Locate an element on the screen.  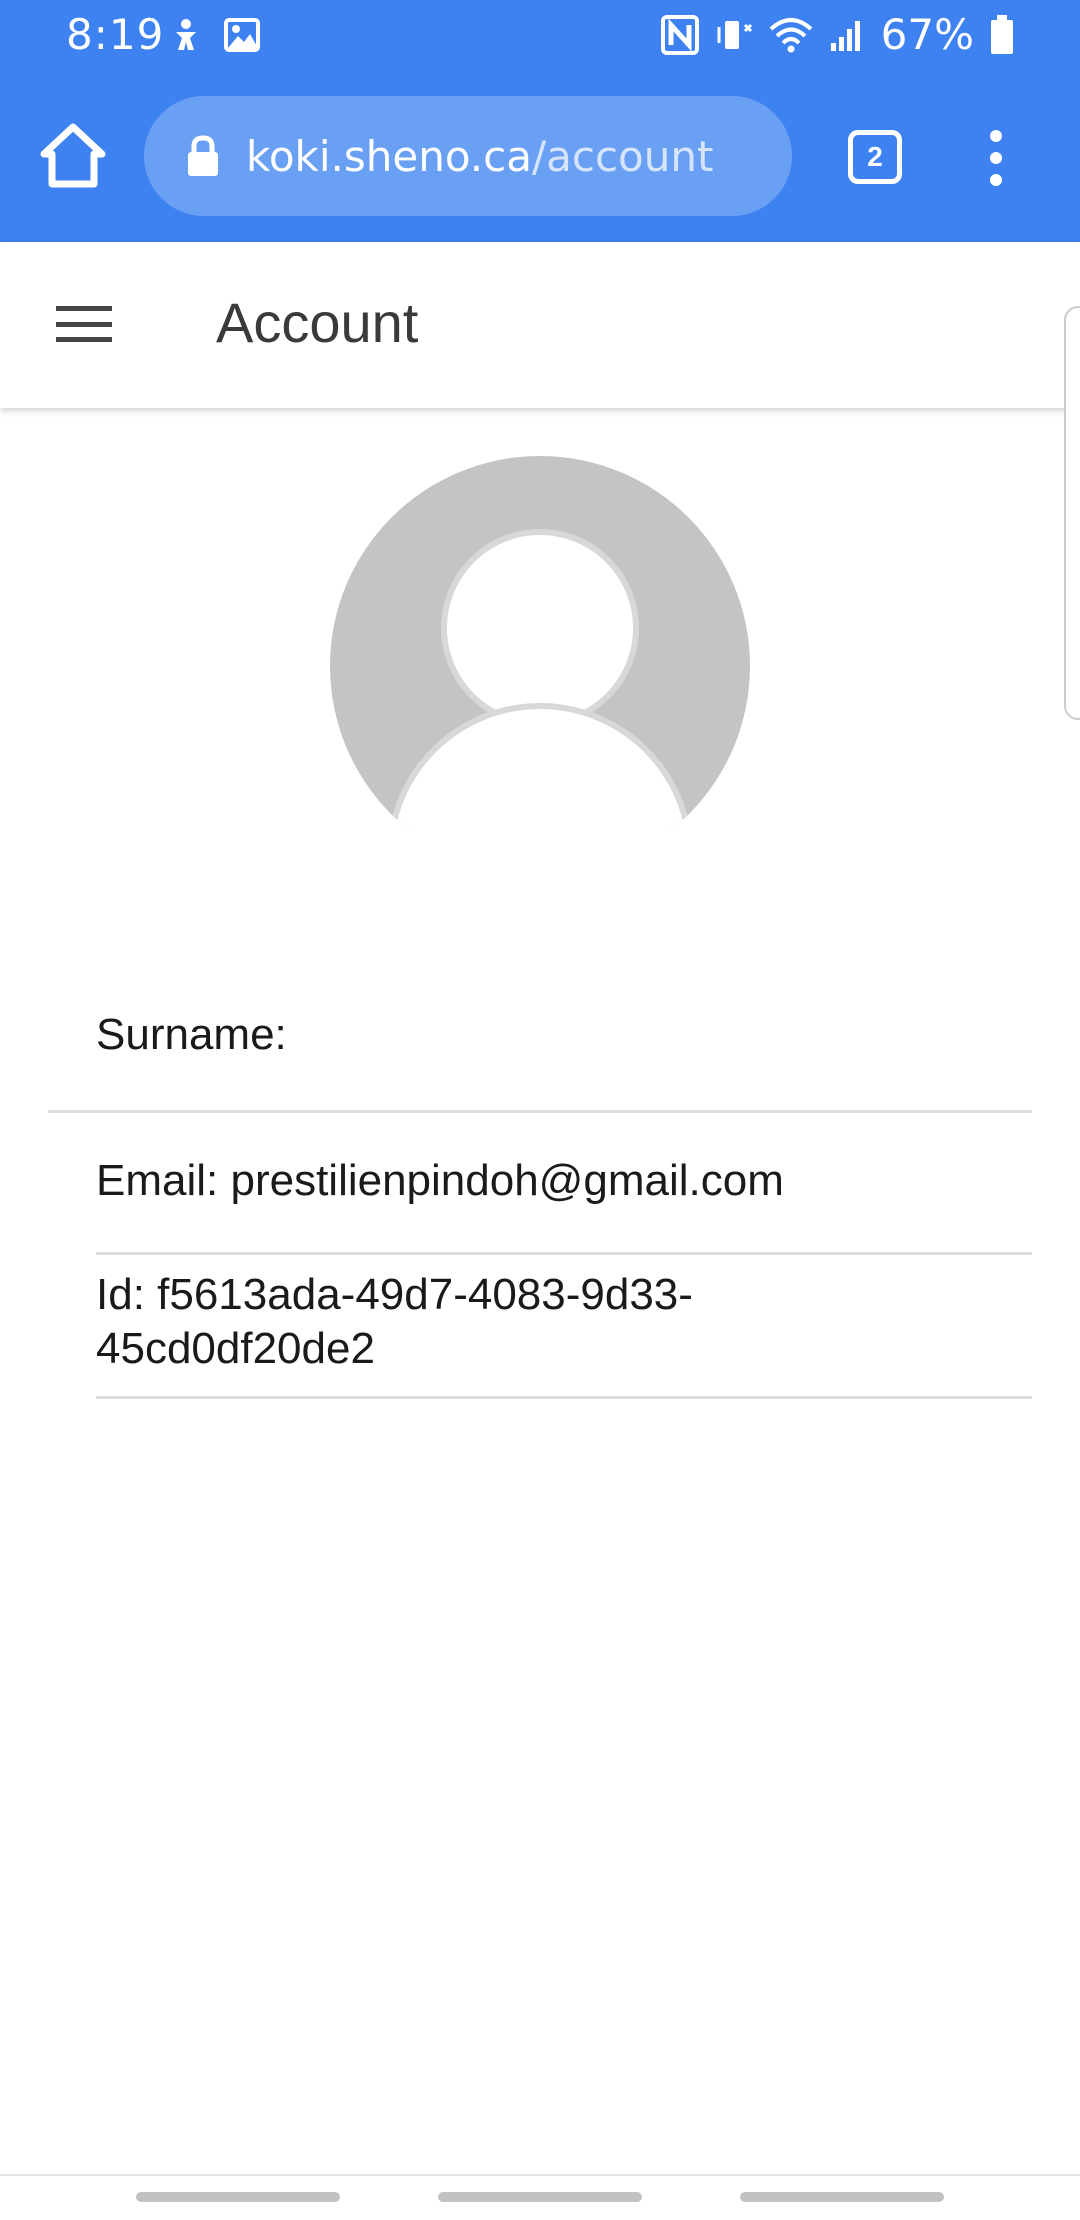
page-title: Account is located at coordinates (317, 322).